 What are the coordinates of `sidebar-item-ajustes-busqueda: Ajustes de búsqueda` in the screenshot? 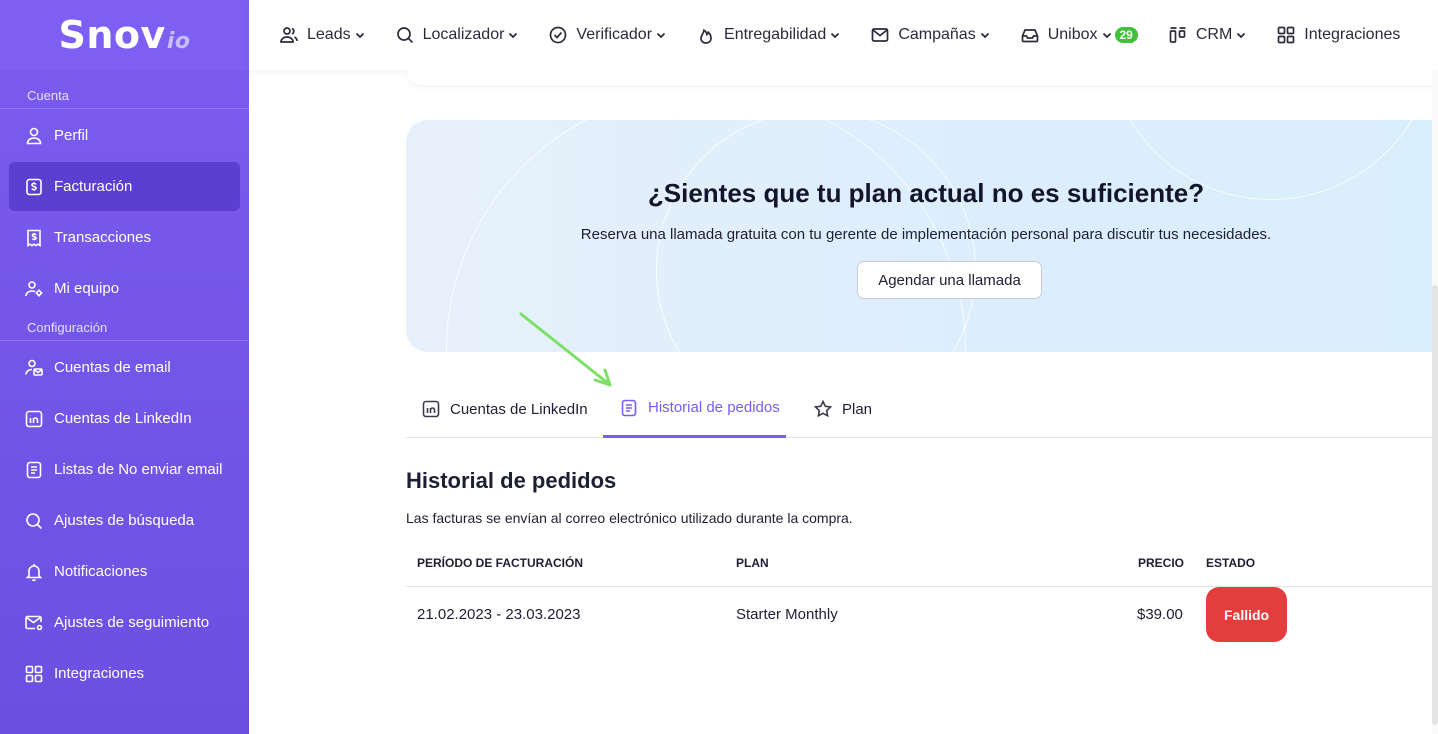 It's located at (124, 520).